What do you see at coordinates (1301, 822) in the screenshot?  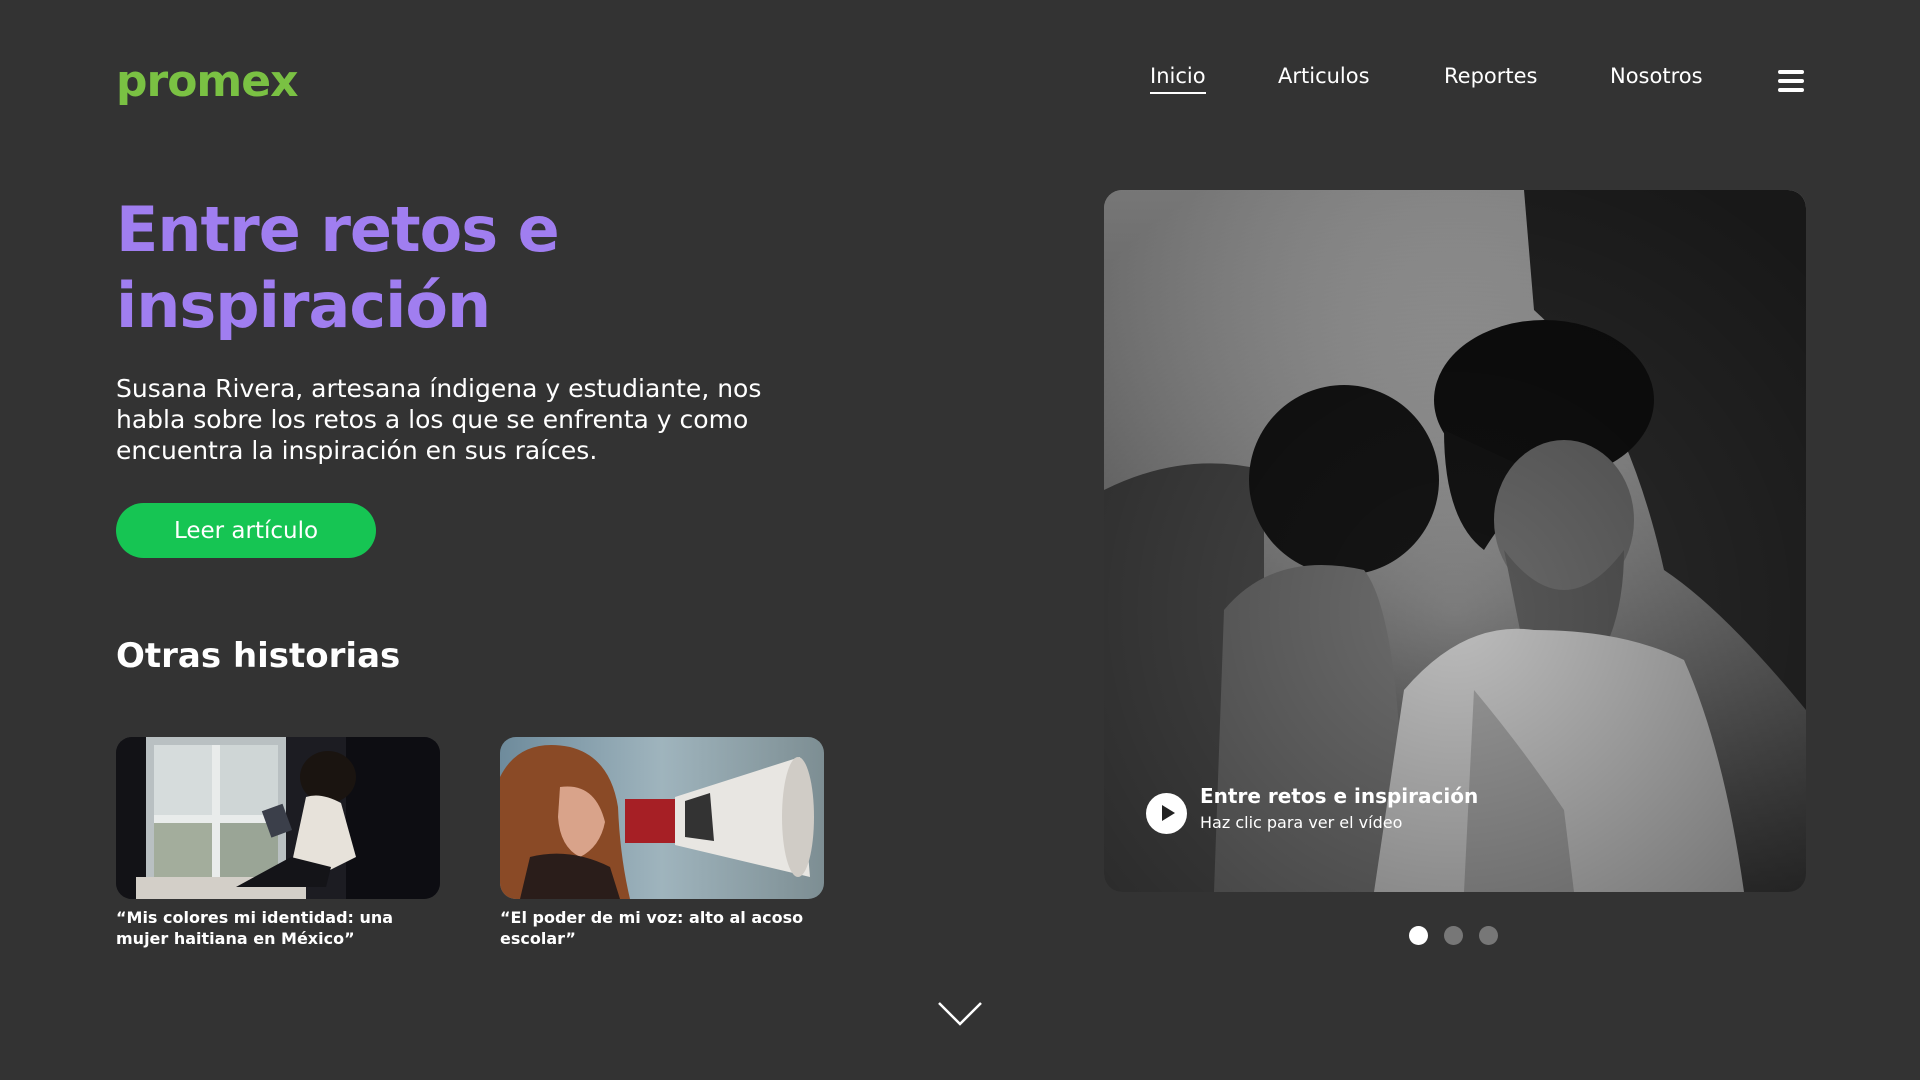 I see `video-subtitle: Haz clic para ver el vídeo` at bounding box center [1301, 822].